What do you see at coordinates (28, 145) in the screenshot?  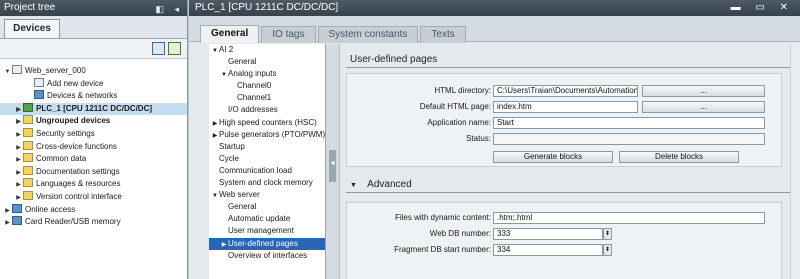 I see `cross-device-icon` at bounding box center [28, 145].